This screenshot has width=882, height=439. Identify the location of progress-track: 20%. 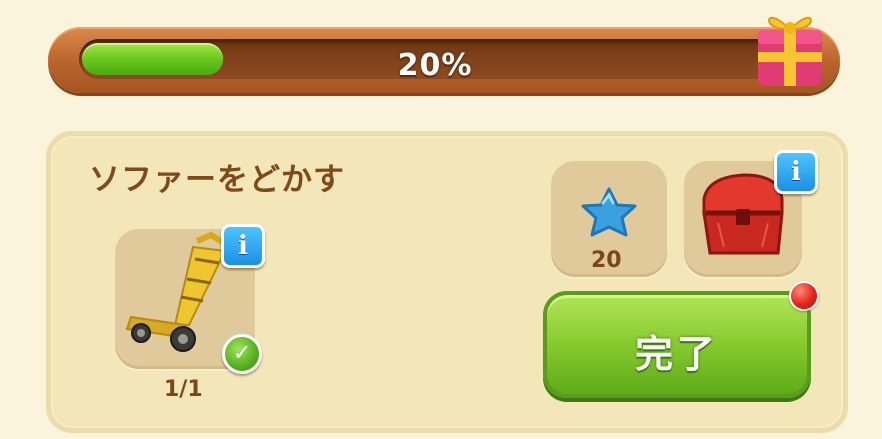
(435, 61).